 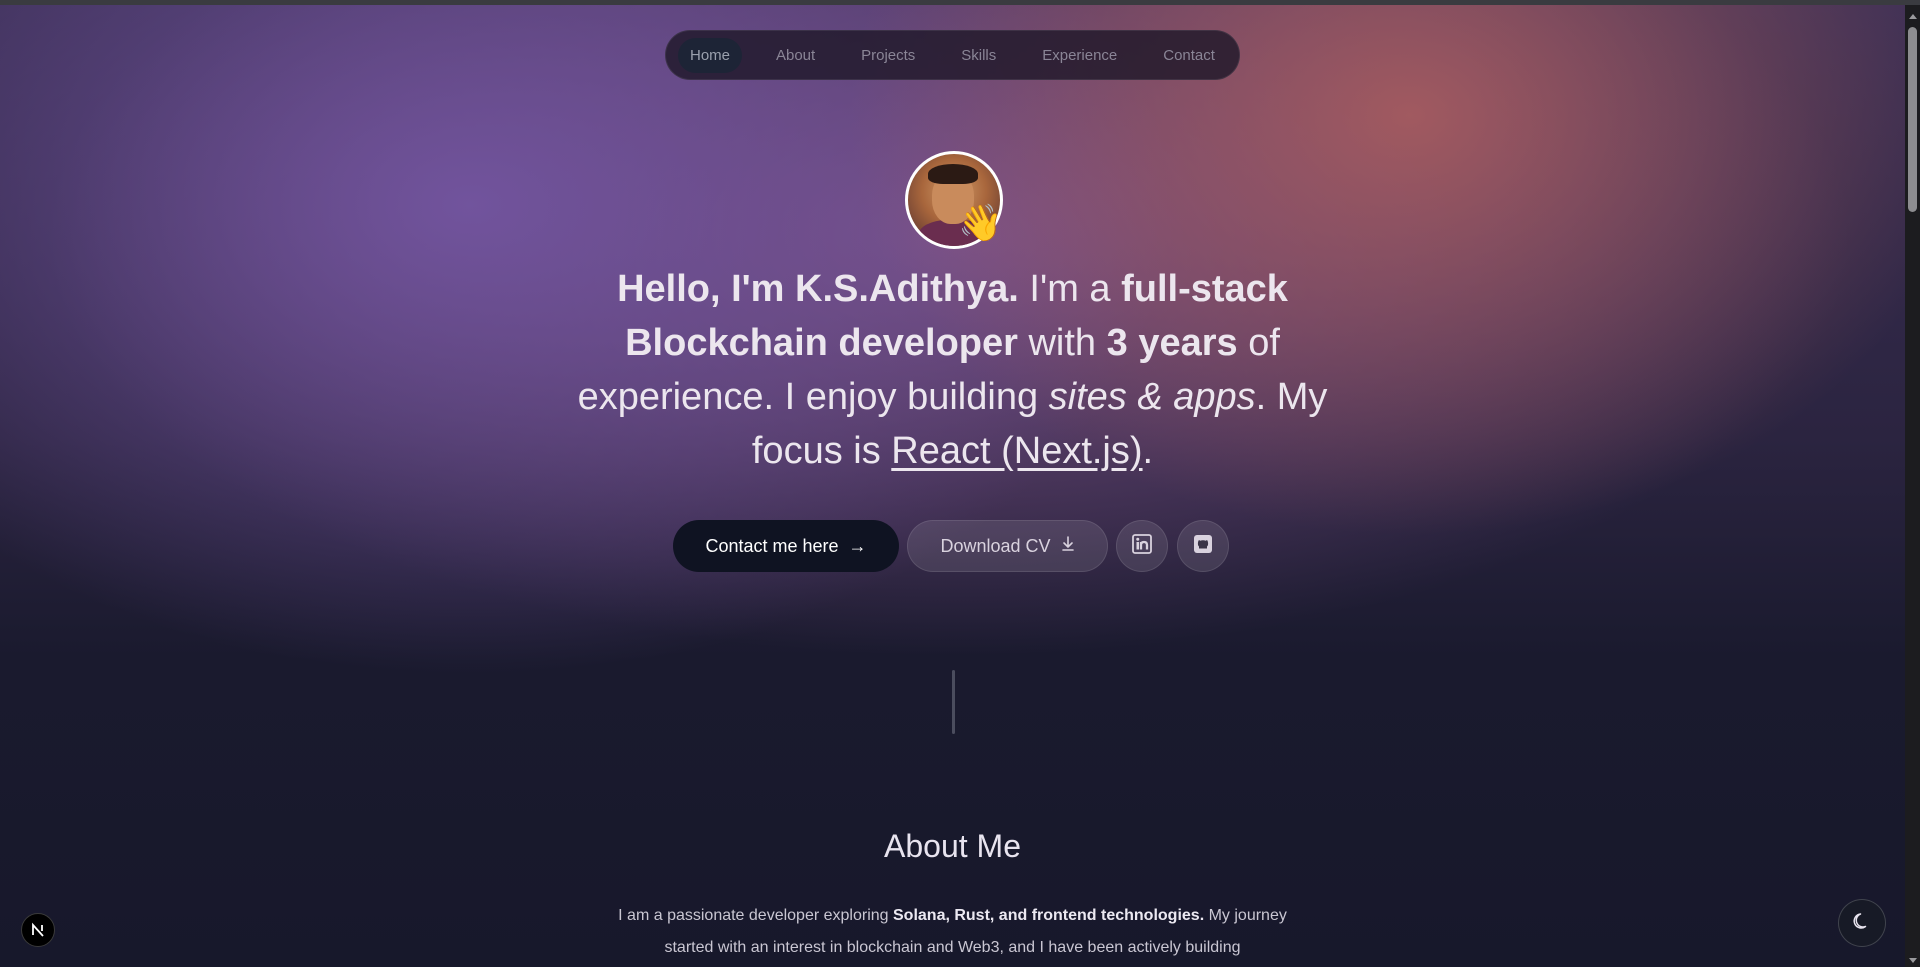 What do you see at coordinates (978, 55) in the screenshot?
I see `nav-skills: Skills` at bounding box center [978, 55].